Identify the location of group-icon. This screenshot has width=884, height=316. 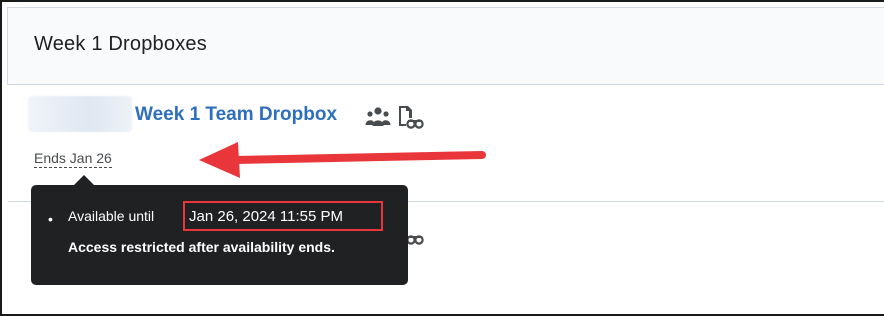
(378, 116).